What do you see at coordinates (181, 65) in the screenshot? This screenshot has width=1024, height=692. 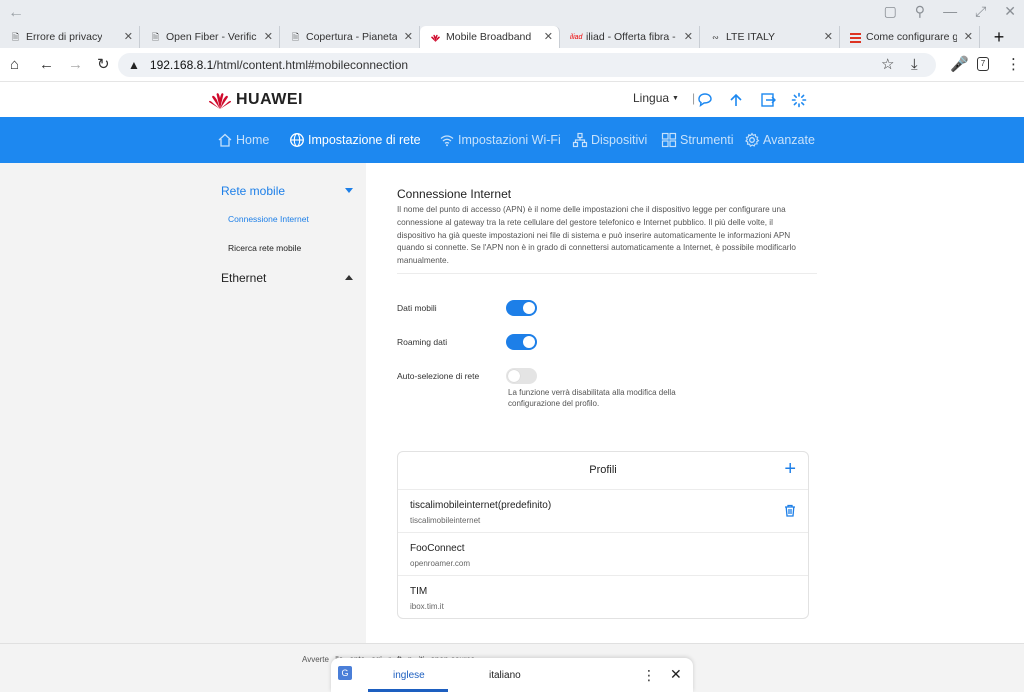 I see `url-host: 192.168.8.1` at bounding box center [181, 65].